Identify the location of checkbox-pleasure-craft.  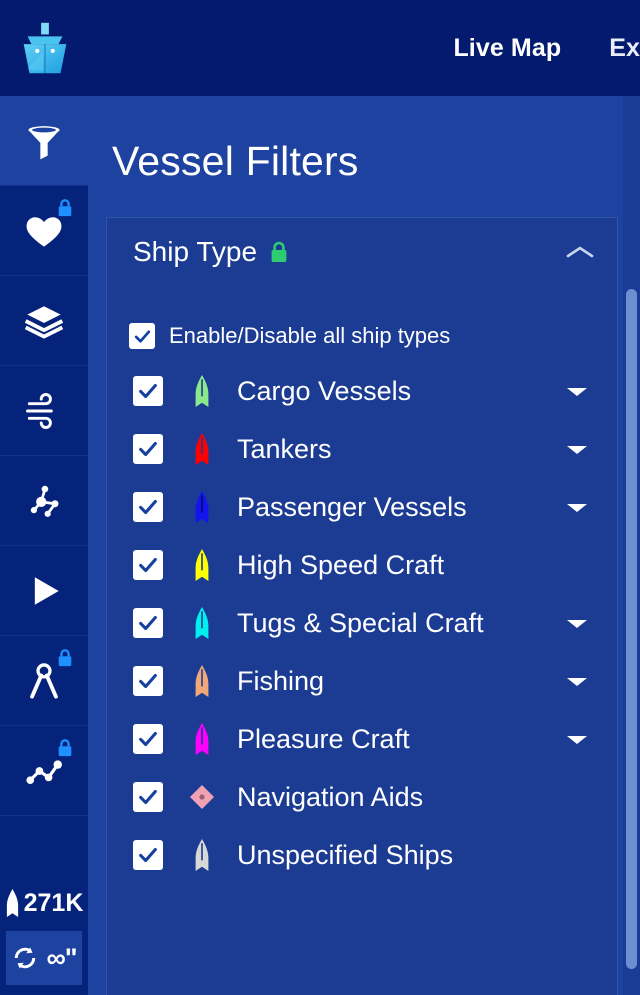
(148, 739).